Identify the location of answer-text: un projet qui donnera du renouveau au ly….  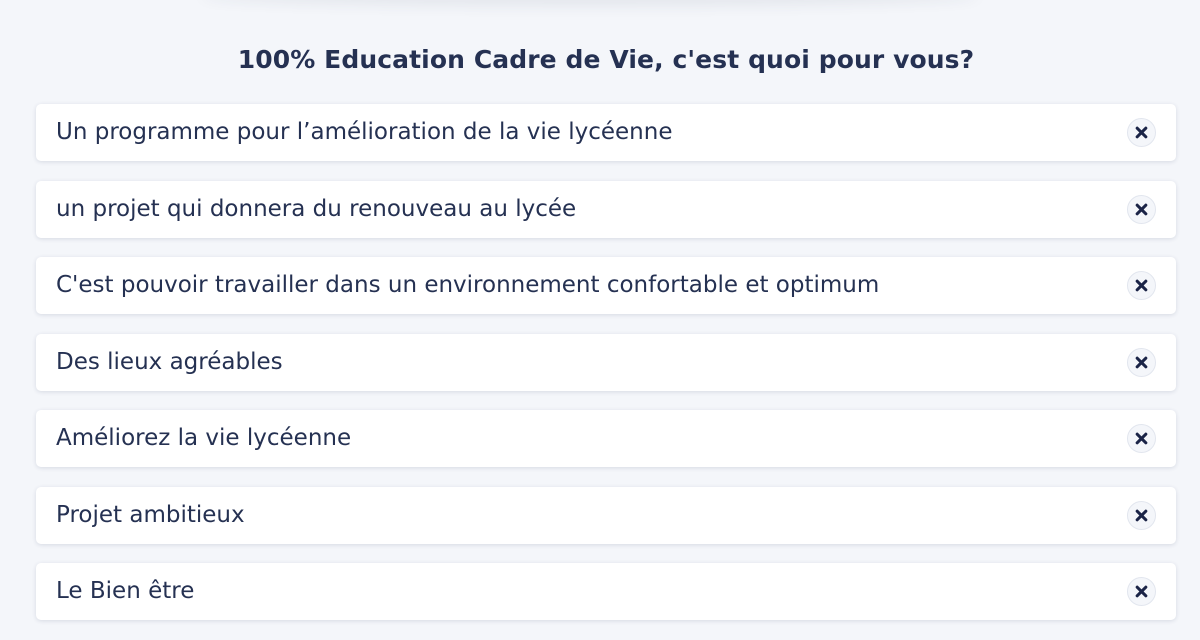
(316, 208).